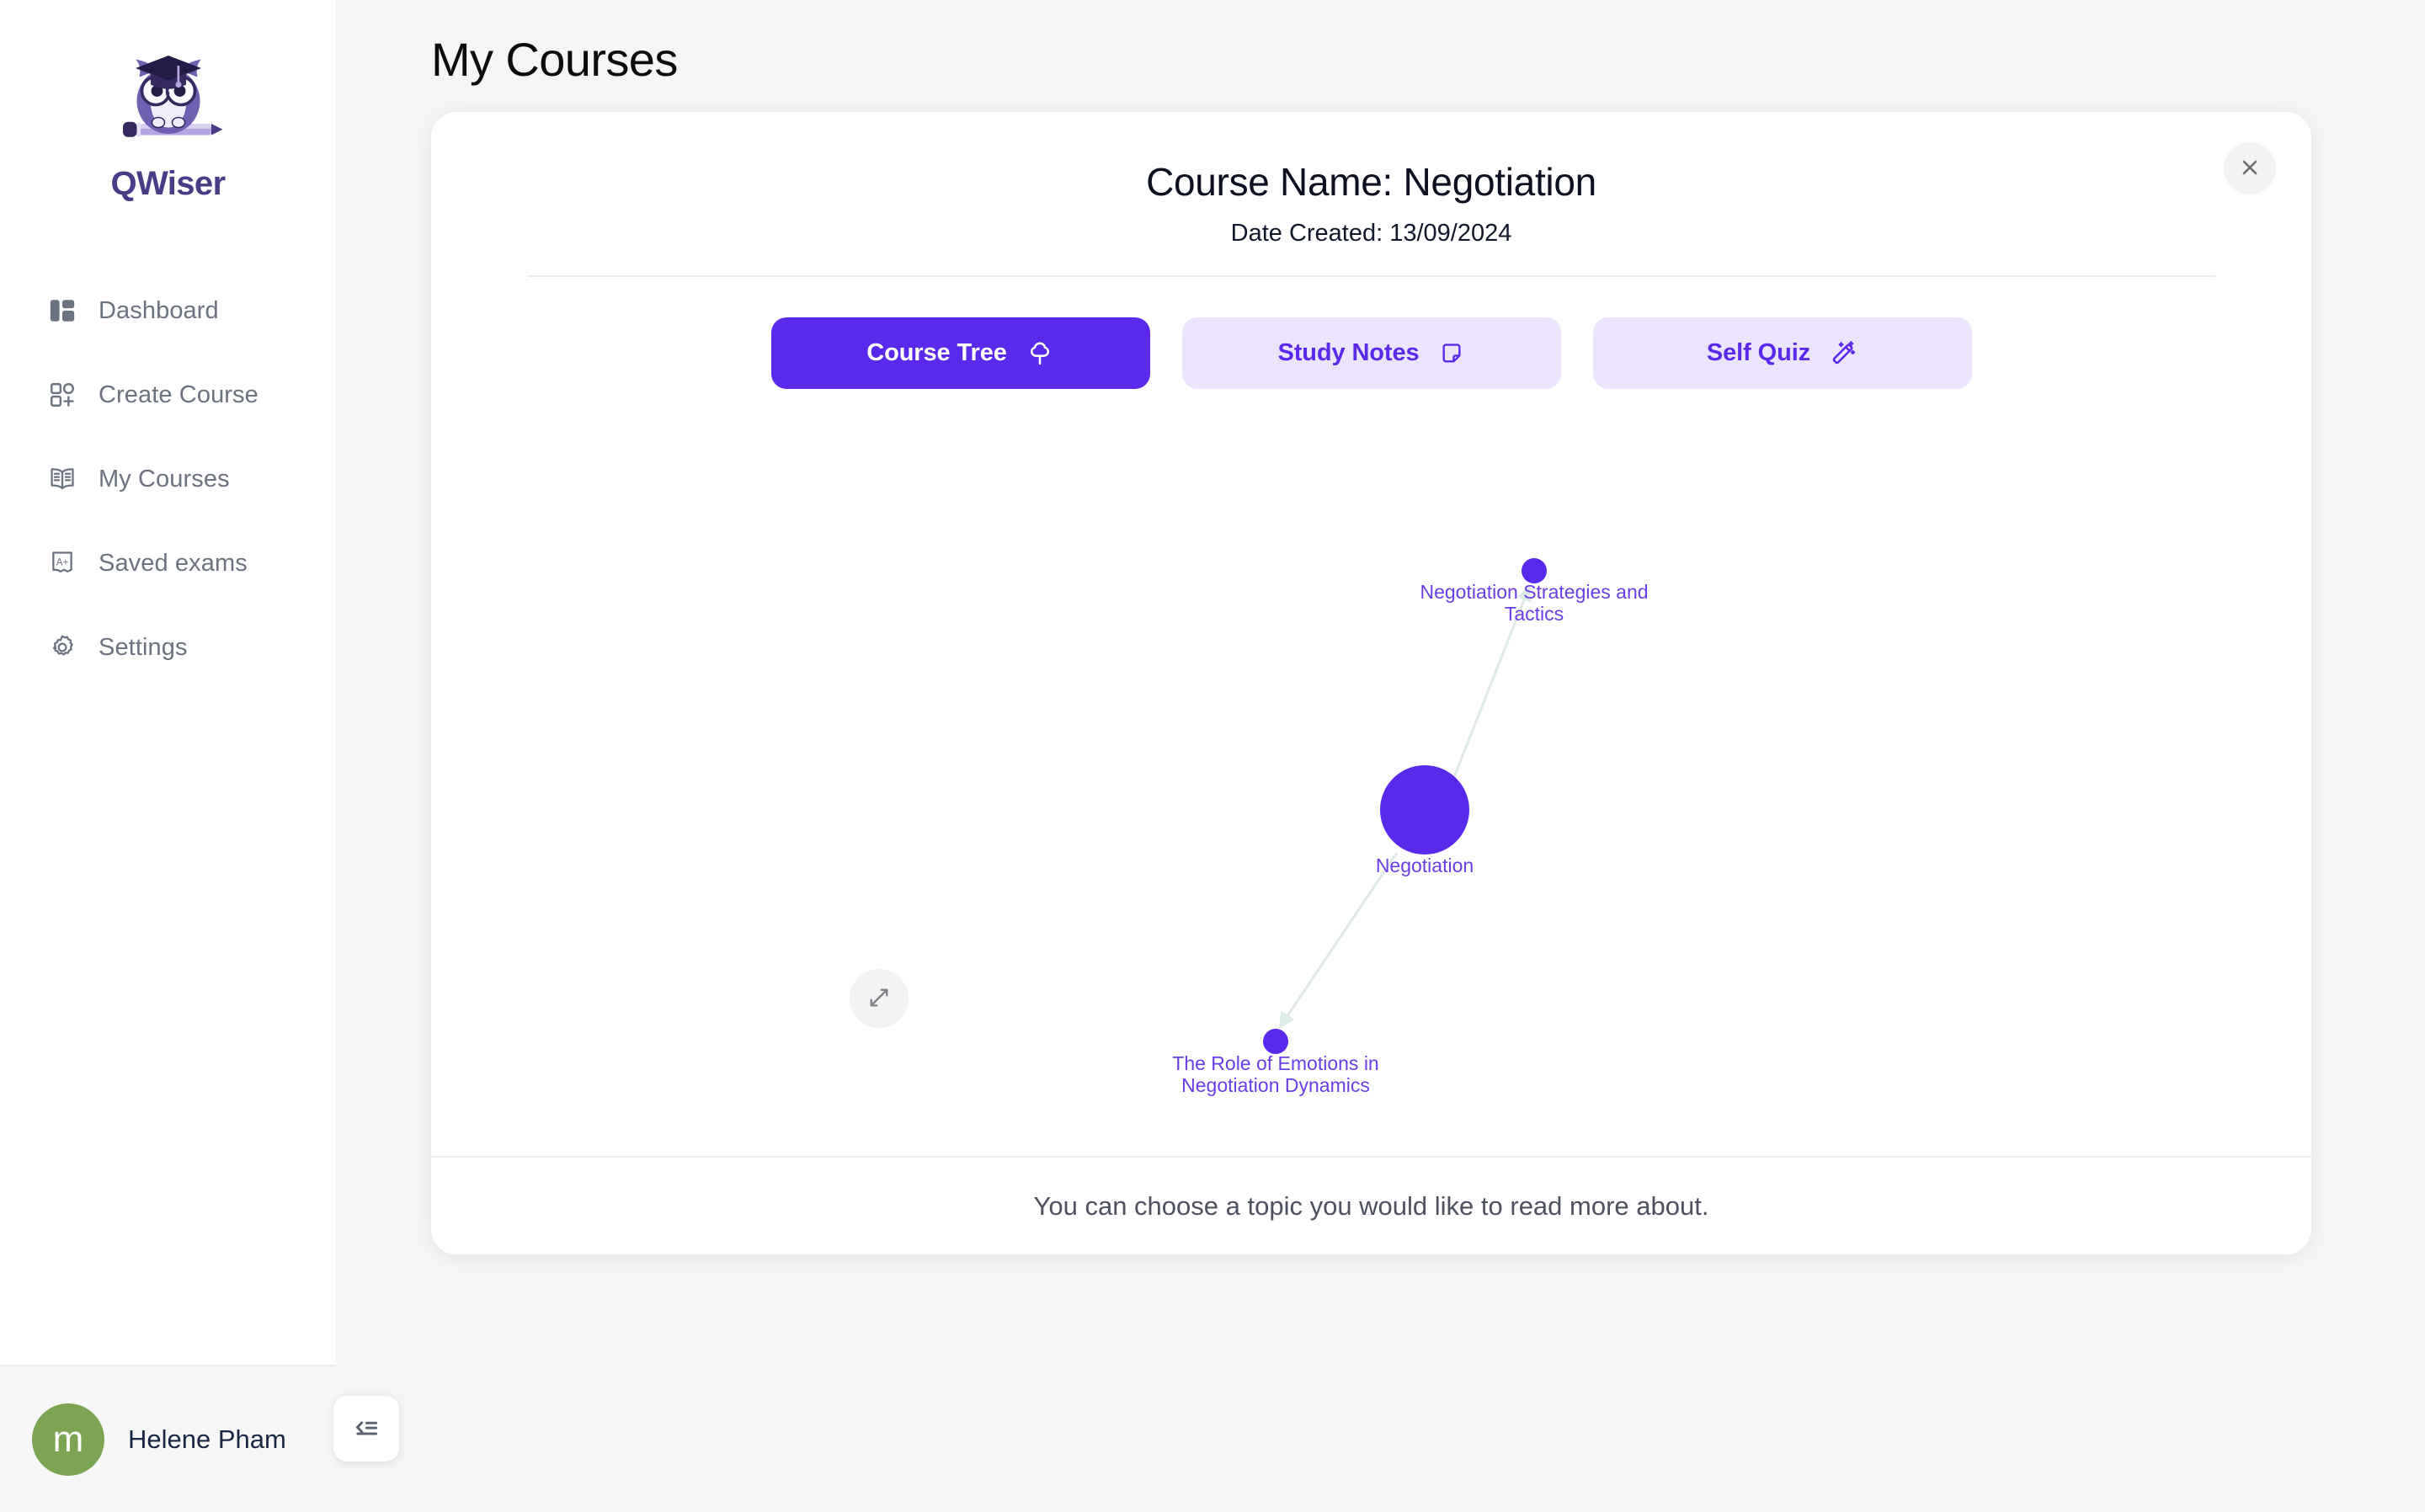 The height and width of the screenshot is (1512, 2425). What do you see at coordinates (1758, 352) in the screenshot?
I see `tab-label: Self Quiz` at bounding box center [1758, 352].